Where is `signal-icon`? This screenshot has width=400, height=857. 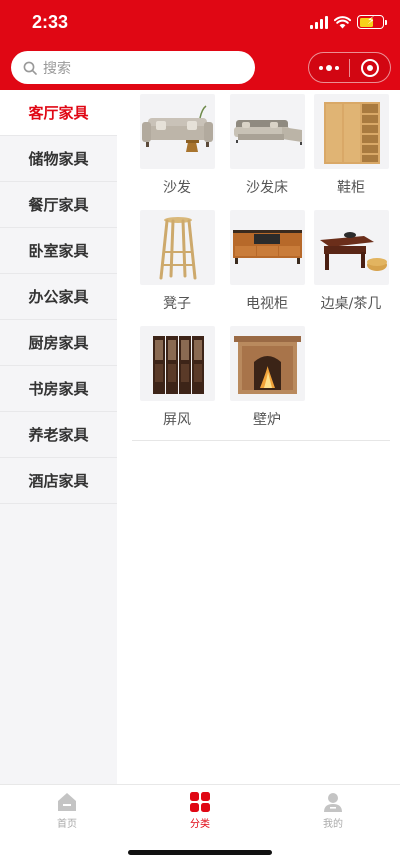 signal-icon is located at coordinates (319, 22).